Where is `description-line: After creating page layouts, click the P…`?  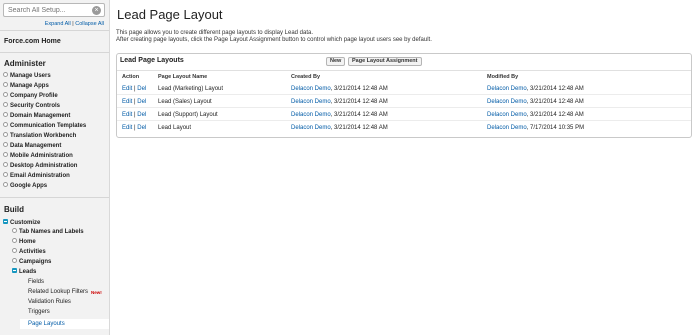
description-line: After creating page layouts, click the P… is located at coordinates (274, 40).